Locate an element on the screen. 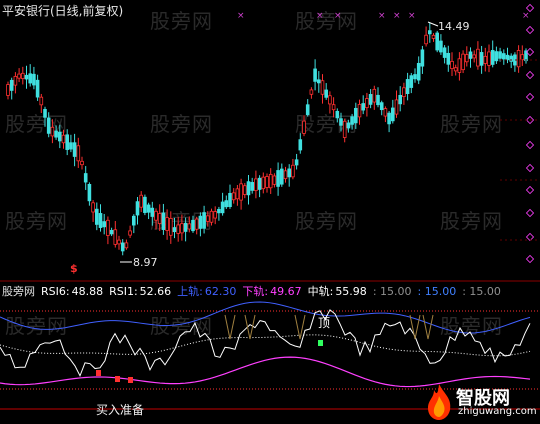 The height and width of the screenshot is (424, 540). signal-marker: $ is located at coordinates (74, 268).